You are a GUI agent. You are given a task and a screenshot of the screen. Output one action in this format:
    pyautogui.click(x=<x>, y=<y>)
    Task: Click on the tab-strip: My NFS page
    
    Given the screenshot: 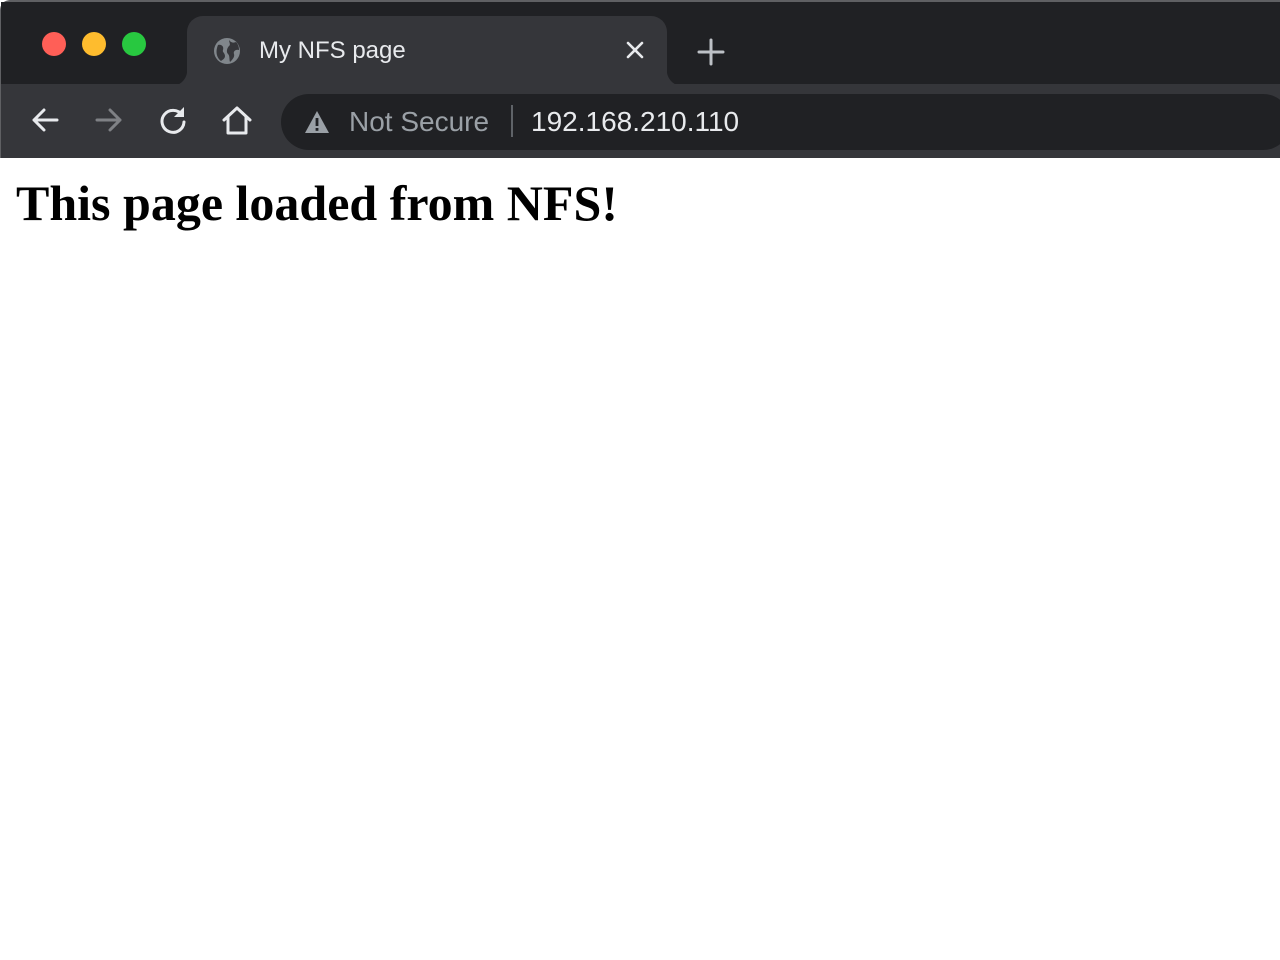 What is the action you would take?
    pyautogui.click(x=640, y=44)
    